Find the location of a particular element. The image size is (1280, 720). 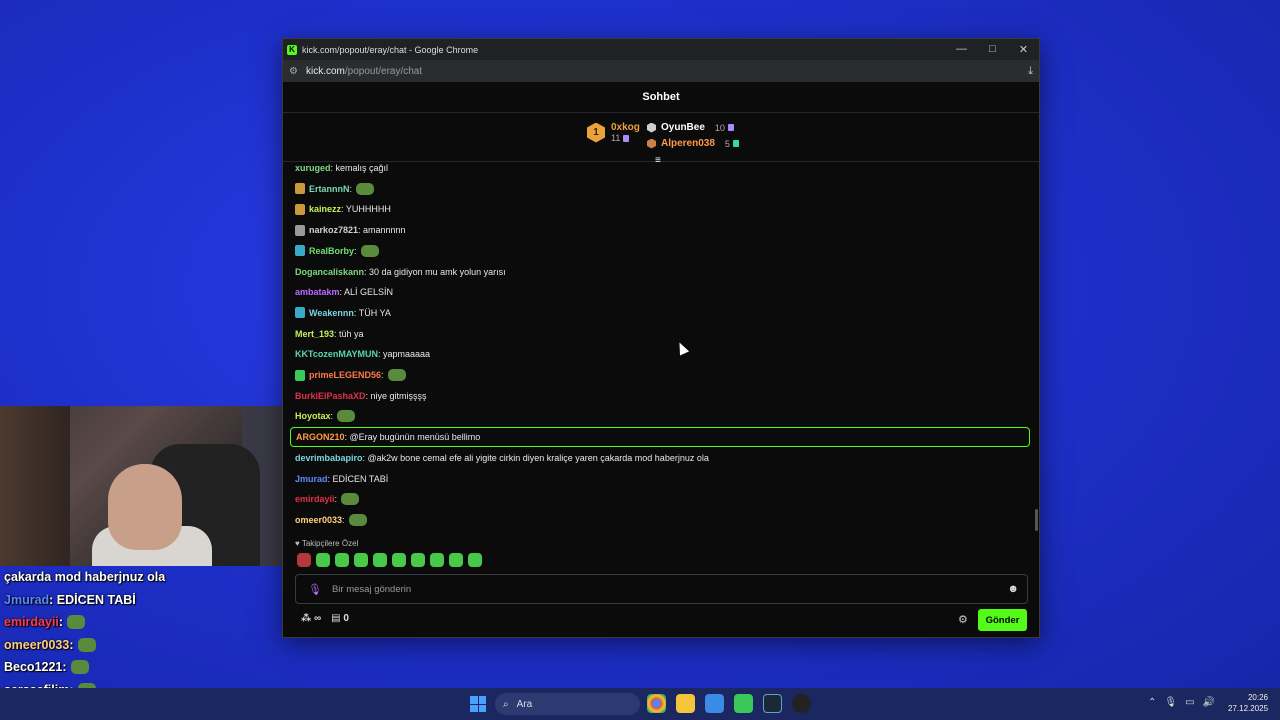

gift-icon is located at coordinates (626, 139).